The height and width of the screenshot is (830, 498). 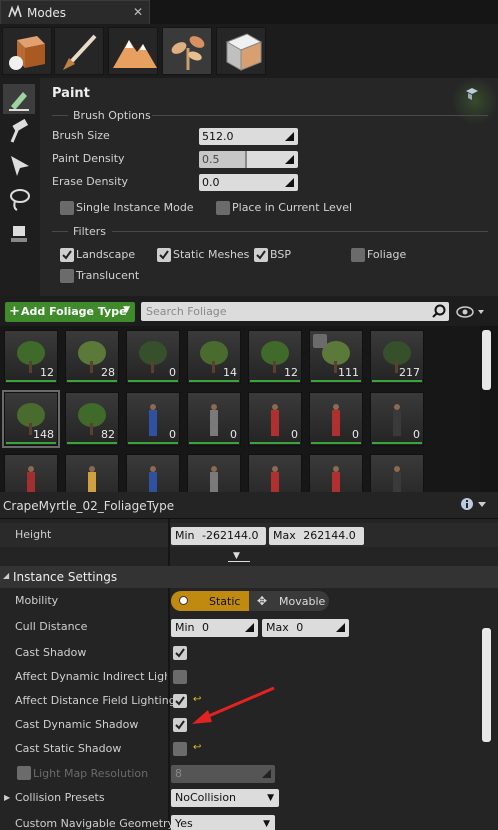 What do you see at coordinates (106, 254) in the screenshot?
I see `landscape-filter-label: Landscape` at bounding box center [106, 254].